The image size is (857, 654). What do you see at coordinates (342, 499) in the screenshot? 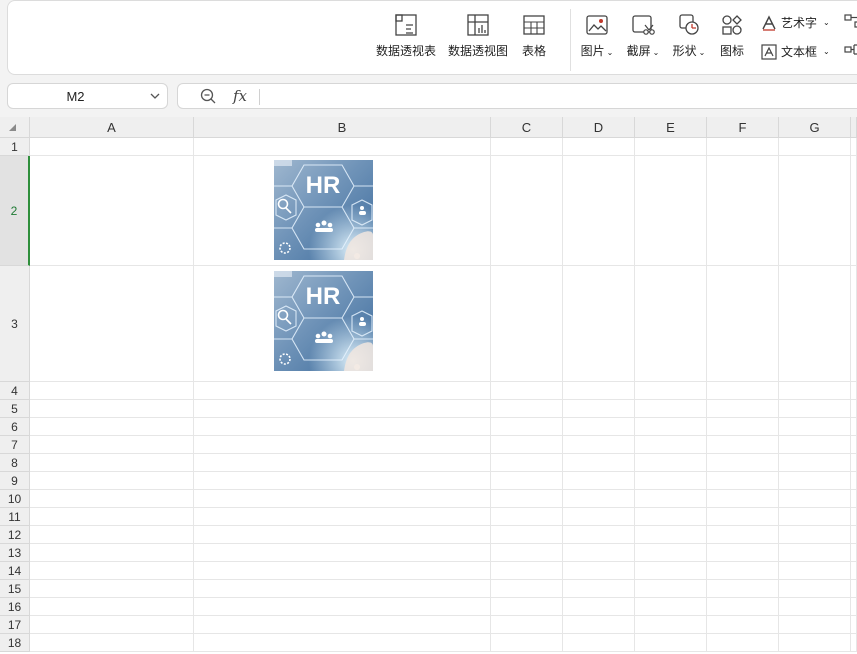
I see `cell-b10` at bounding box center [342, 499].